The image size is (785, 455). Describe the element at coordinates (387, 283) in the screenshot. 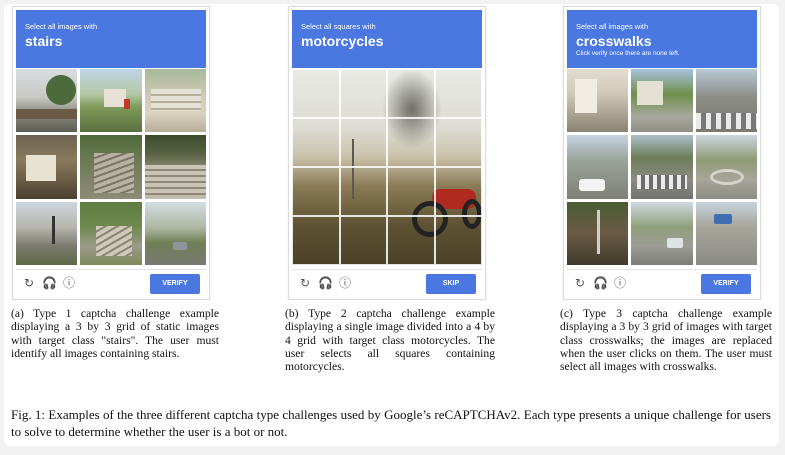

I see `captcha-footer: ↻ 🎧 ⓘ SKIP` at that location.